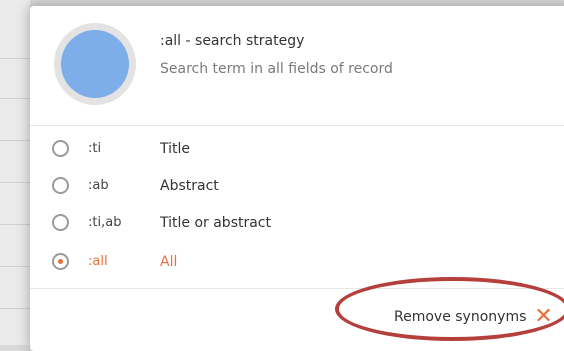 The image size is (564, 351). What do you see at coordinates (189, 186) in the screenshot?
I see `option-label: Abstract` at bounding box center [189, 186].